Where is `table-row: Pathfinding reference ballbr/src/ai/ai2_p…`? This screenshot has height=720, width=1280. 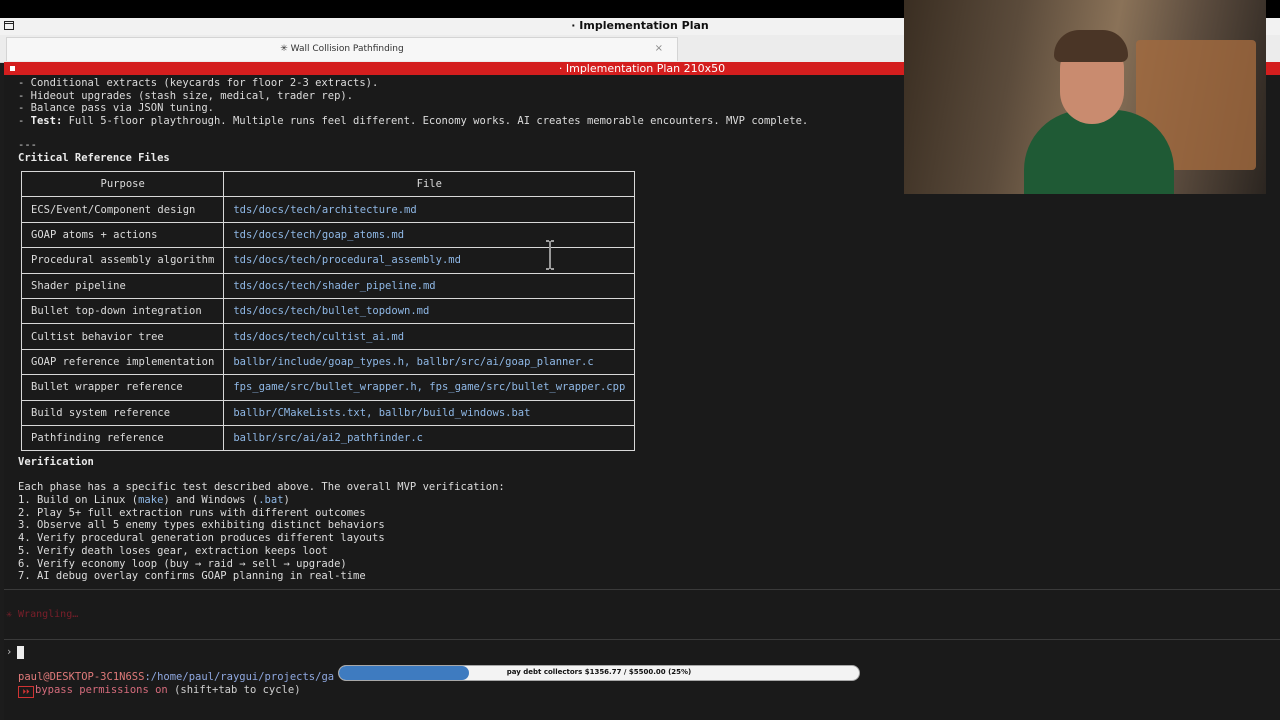 table-row: Pathfinding reference ballbr/src/ai/ai2_p… is located at coordinates (328, 438).